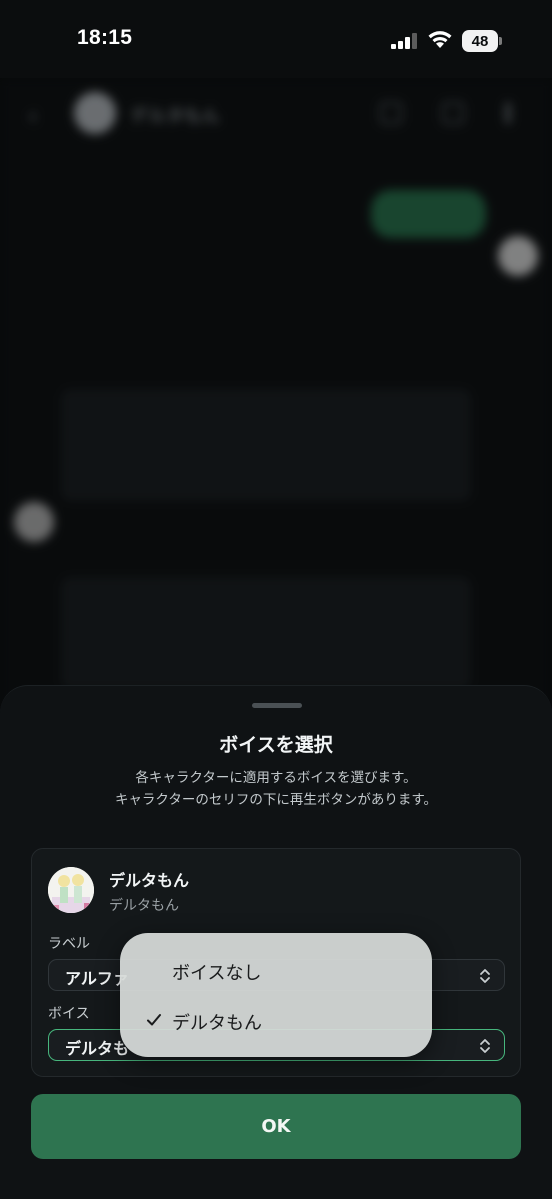  I want to click on chat-header-title: デルタもん, so click(175, 116).